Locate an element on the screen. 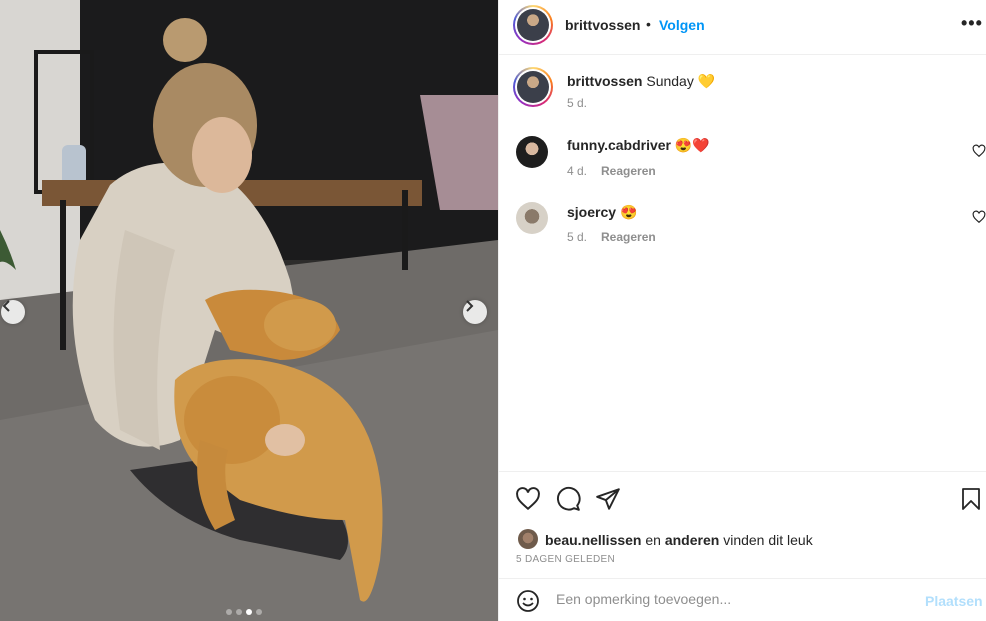 The height and width of the screenshot is (621, 986). bookmark-icon is located at coordinates (971, 499).